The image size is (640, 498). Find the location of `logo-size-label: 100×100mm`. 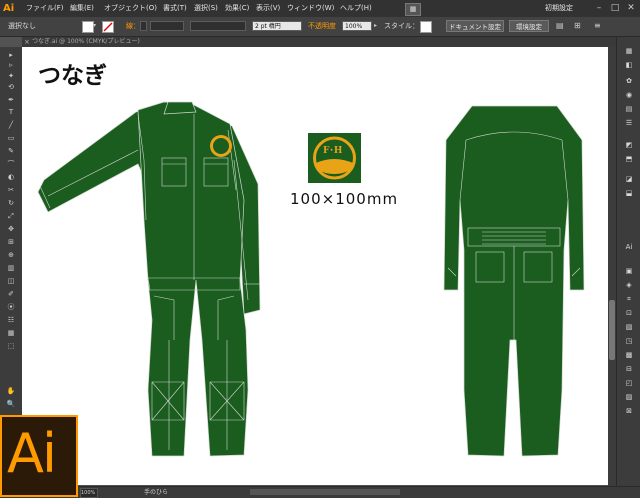

logo-size-label: 100×100mm is located at coordinates (344, 199).